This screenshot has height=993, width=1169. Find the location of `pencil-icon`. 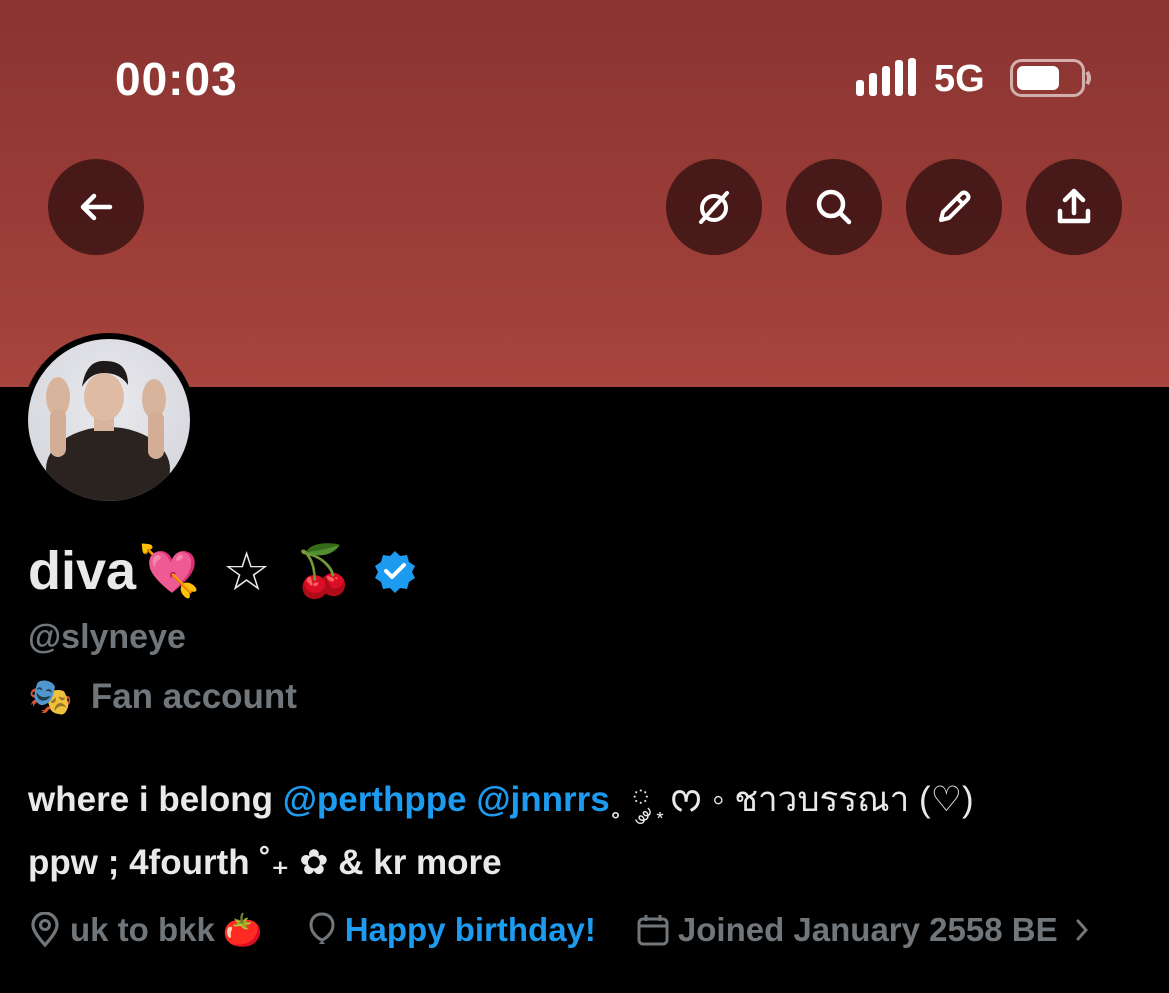

pencil-icon is located at coordinates (955, 206).